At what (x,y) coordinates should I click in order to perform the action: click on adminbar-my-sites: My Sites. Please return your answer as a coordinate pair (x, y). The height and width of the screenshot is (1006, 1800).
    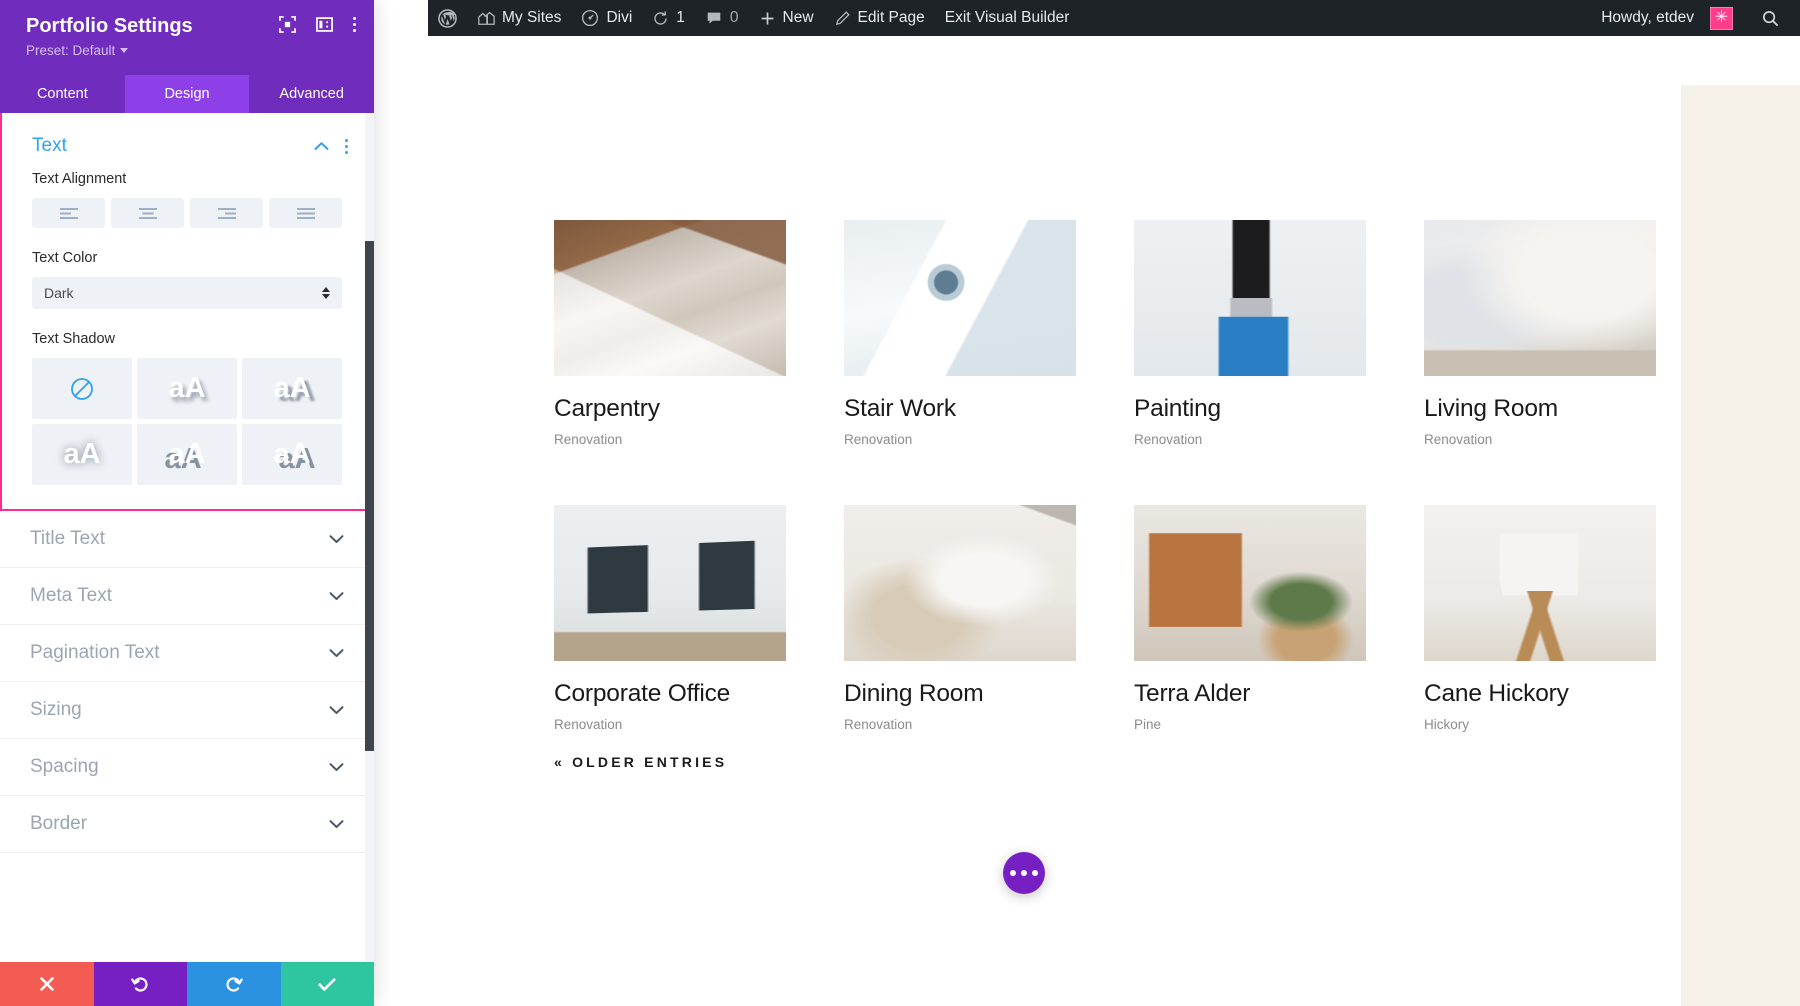
    Looking at the image, I should click on (519, 18).